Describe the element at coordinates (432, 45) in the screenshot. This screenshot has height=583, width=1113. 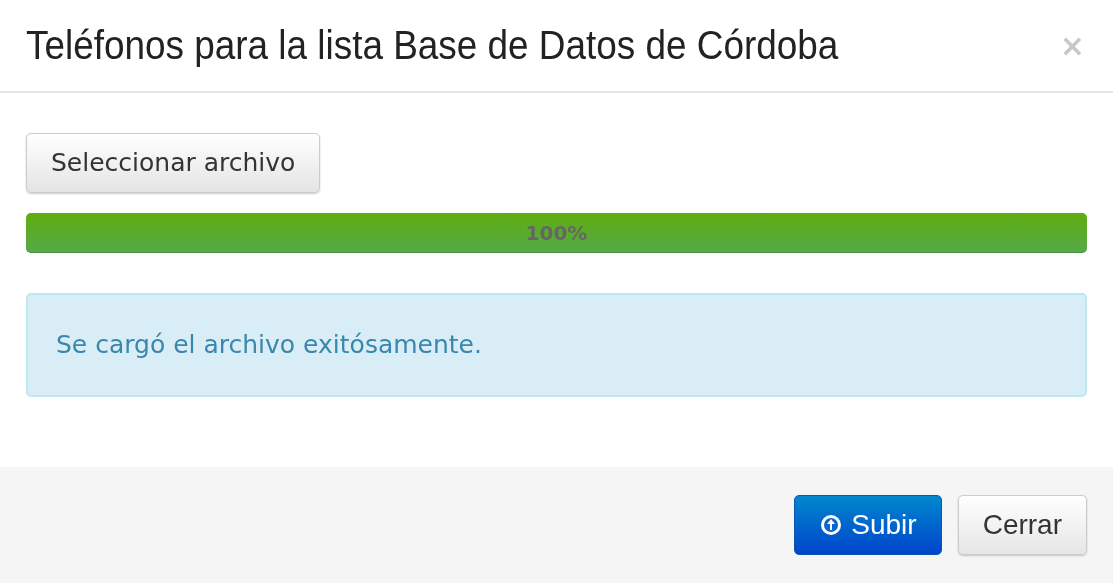
I see `dialog-title: Teléfonos para la lista Base de Datos de Córdoba` at that location.